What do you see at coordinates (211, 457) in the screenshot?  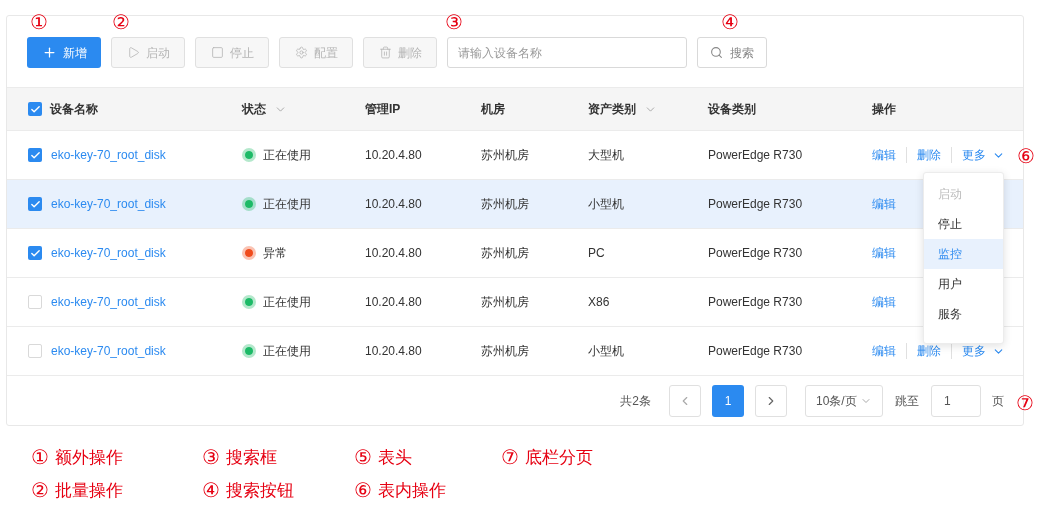 I see `legend-marker: ③` at bounding box center [211, 457].